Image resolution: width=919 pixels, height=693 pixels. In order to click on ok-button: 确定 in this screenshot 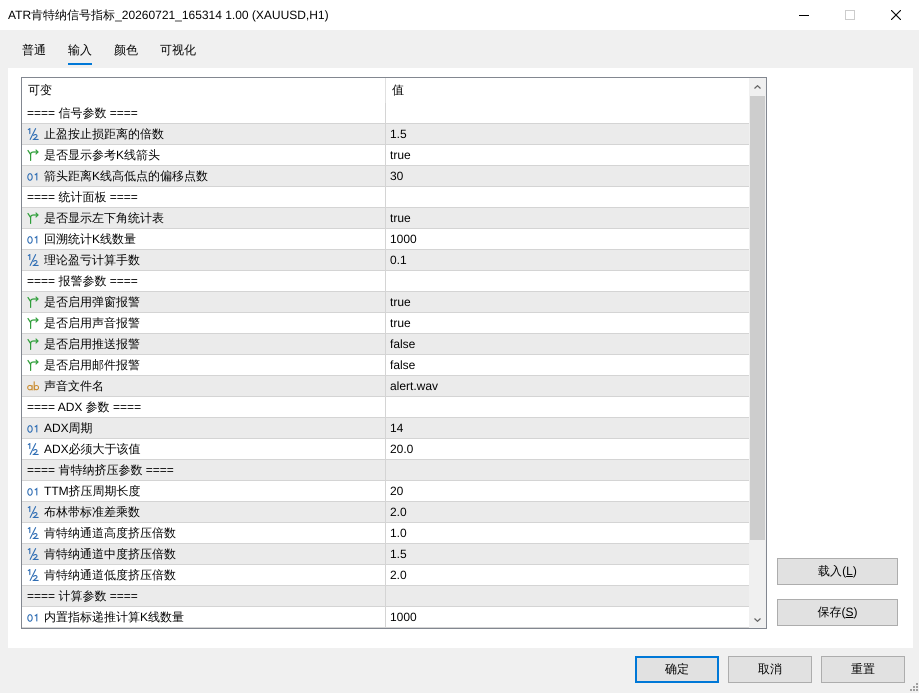, I will do `click(677, 669)`.